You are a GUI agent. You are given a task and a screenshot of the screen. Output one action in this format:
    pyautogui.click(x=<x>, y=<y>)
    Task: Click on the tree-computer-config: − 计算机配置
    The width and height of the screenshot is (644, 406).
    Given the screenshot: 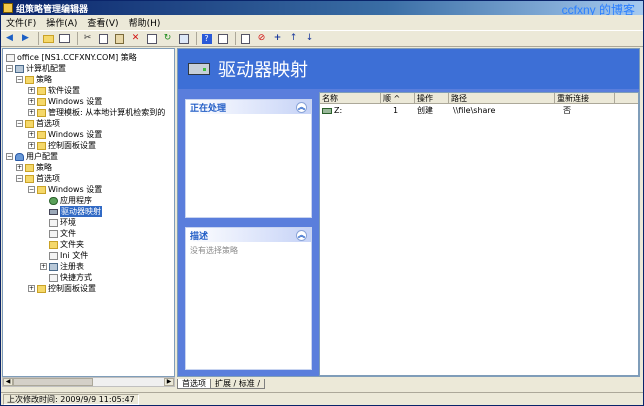 What is the action you would take?
    pyautogui.click(x=36, y=68)
    